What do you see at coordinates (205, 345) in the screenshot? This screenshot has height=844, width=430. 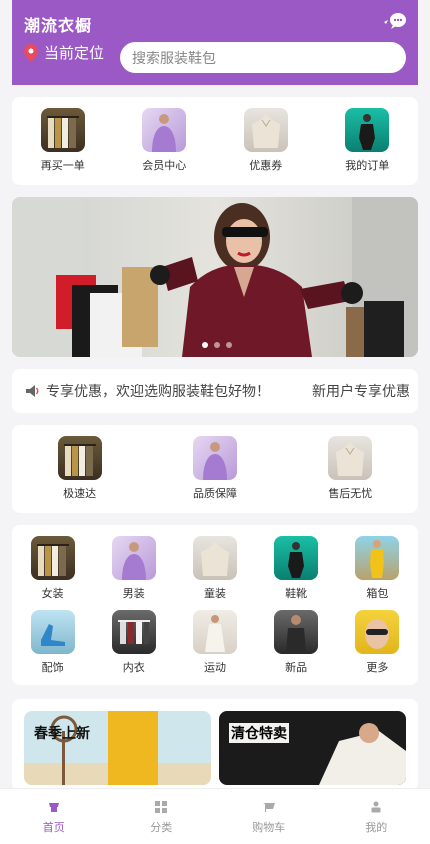 I see `banner-dot-active` at bounding box center [205, 345].